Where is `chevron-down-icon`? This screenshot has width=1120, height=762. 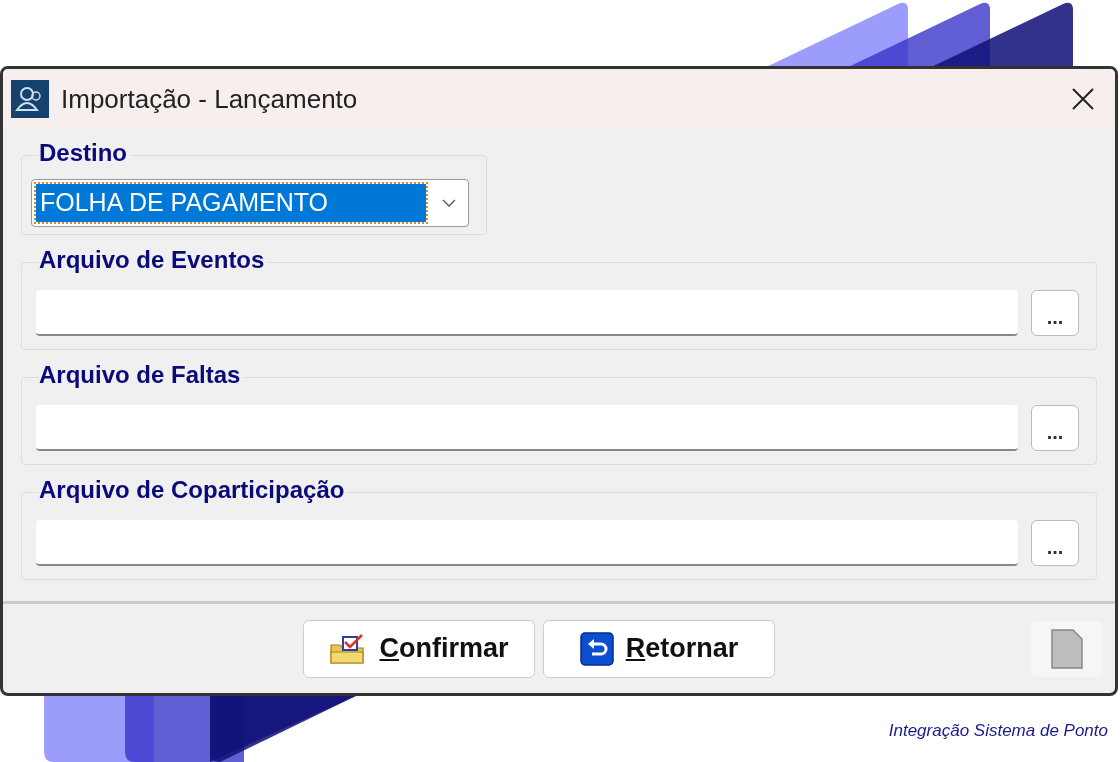 chevron-down-icon is located at coordinates (449, 203).